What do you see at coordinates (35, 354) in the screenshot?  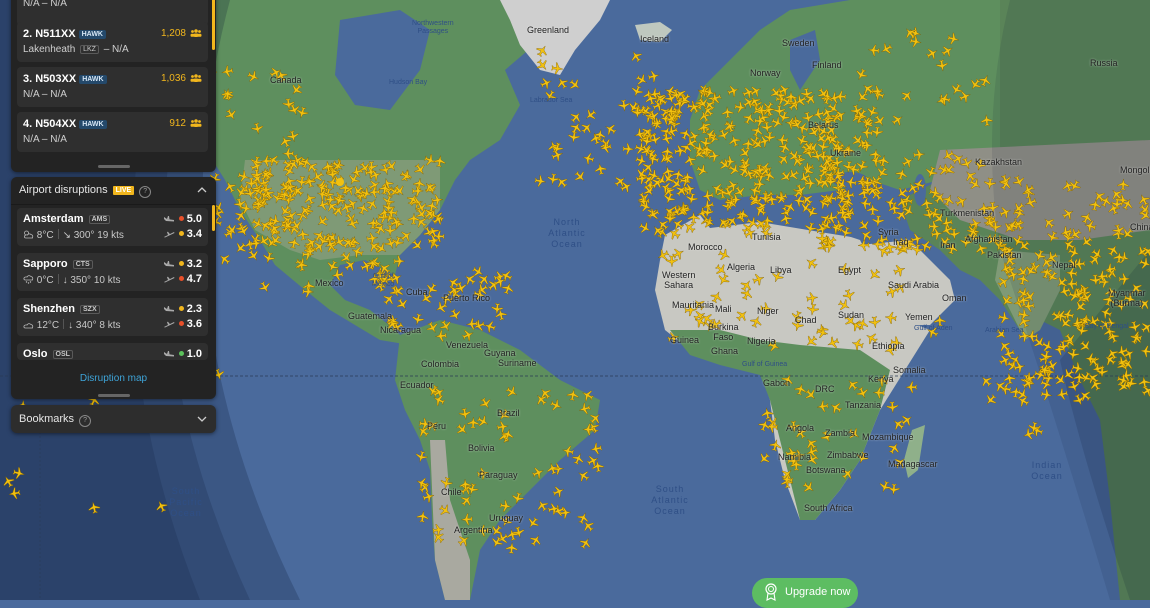 I see `airport-name: Oslo` at bounding box center [35, 354].